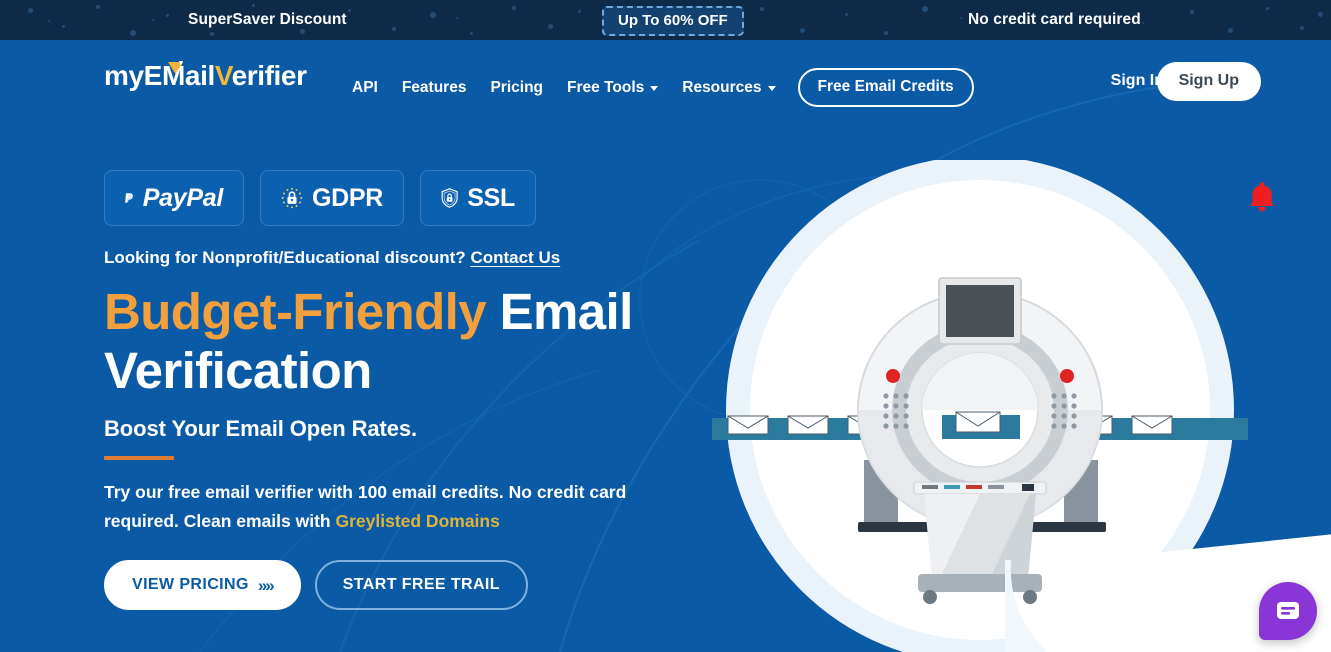 Image resolution: width=1331 pixels, height=652 pixels. I want to click on chat-widget-button, so click(1288, 611).